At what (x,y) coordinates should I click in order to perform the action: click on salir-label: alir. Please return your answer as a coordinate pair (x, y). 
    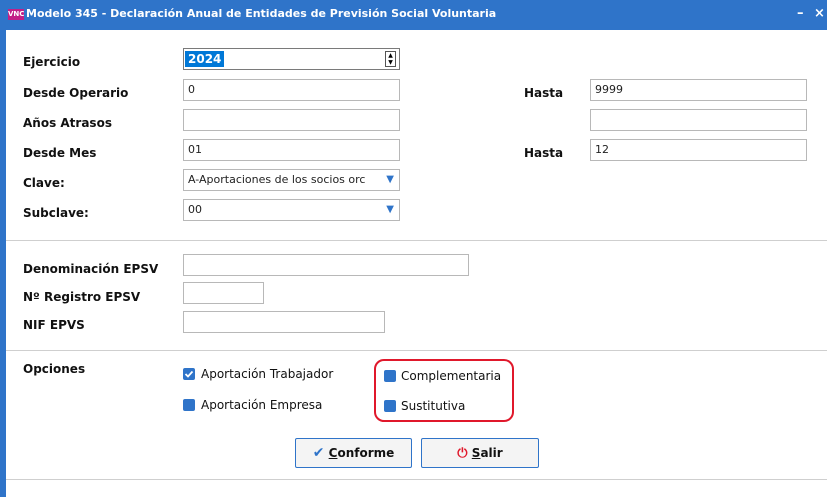
    Looking at the image, I should click on (491, 453).